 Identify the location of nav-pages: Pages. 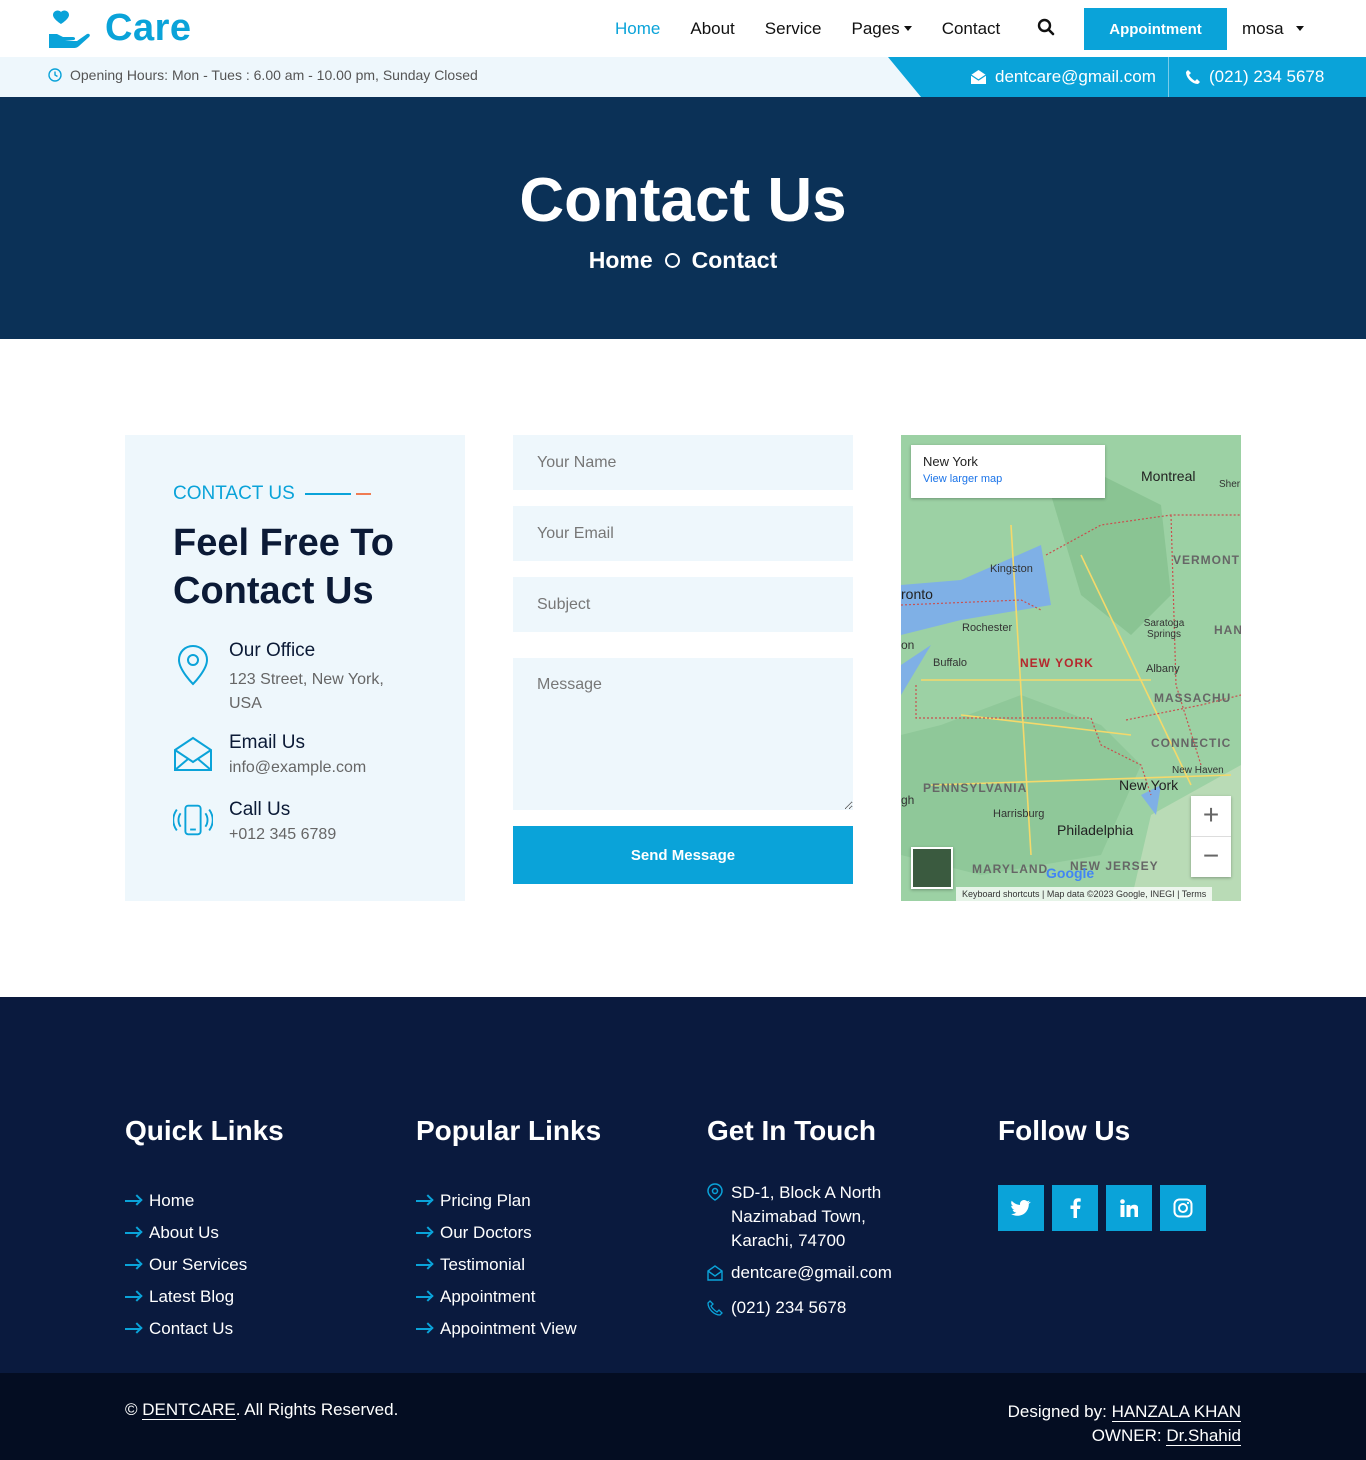
(881, 28).